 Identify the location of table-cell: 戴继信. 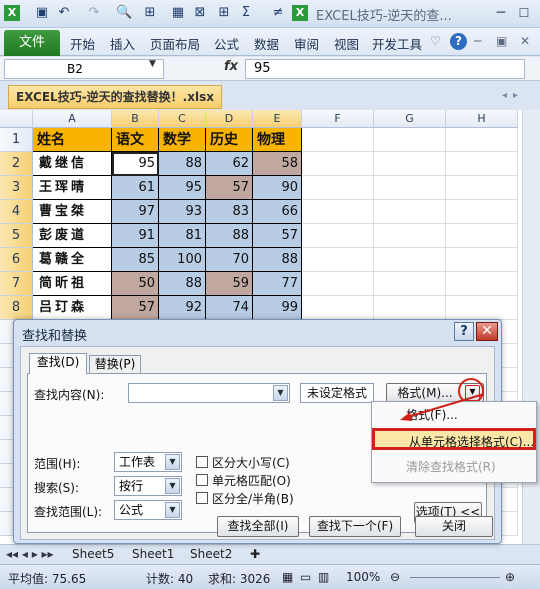
(72, 164).